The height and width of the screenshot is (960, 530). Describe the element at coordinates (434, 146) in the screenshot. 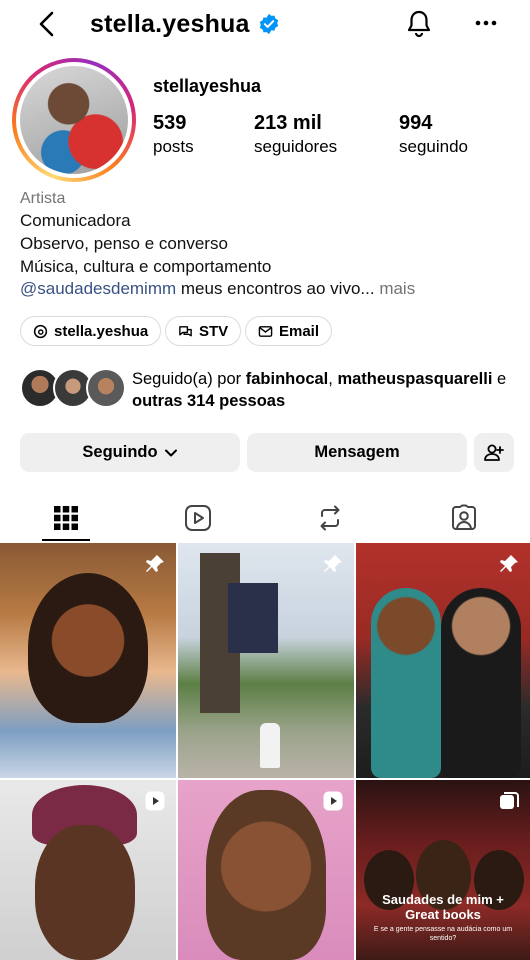

I see `following-count-label: seguindo` at that location.